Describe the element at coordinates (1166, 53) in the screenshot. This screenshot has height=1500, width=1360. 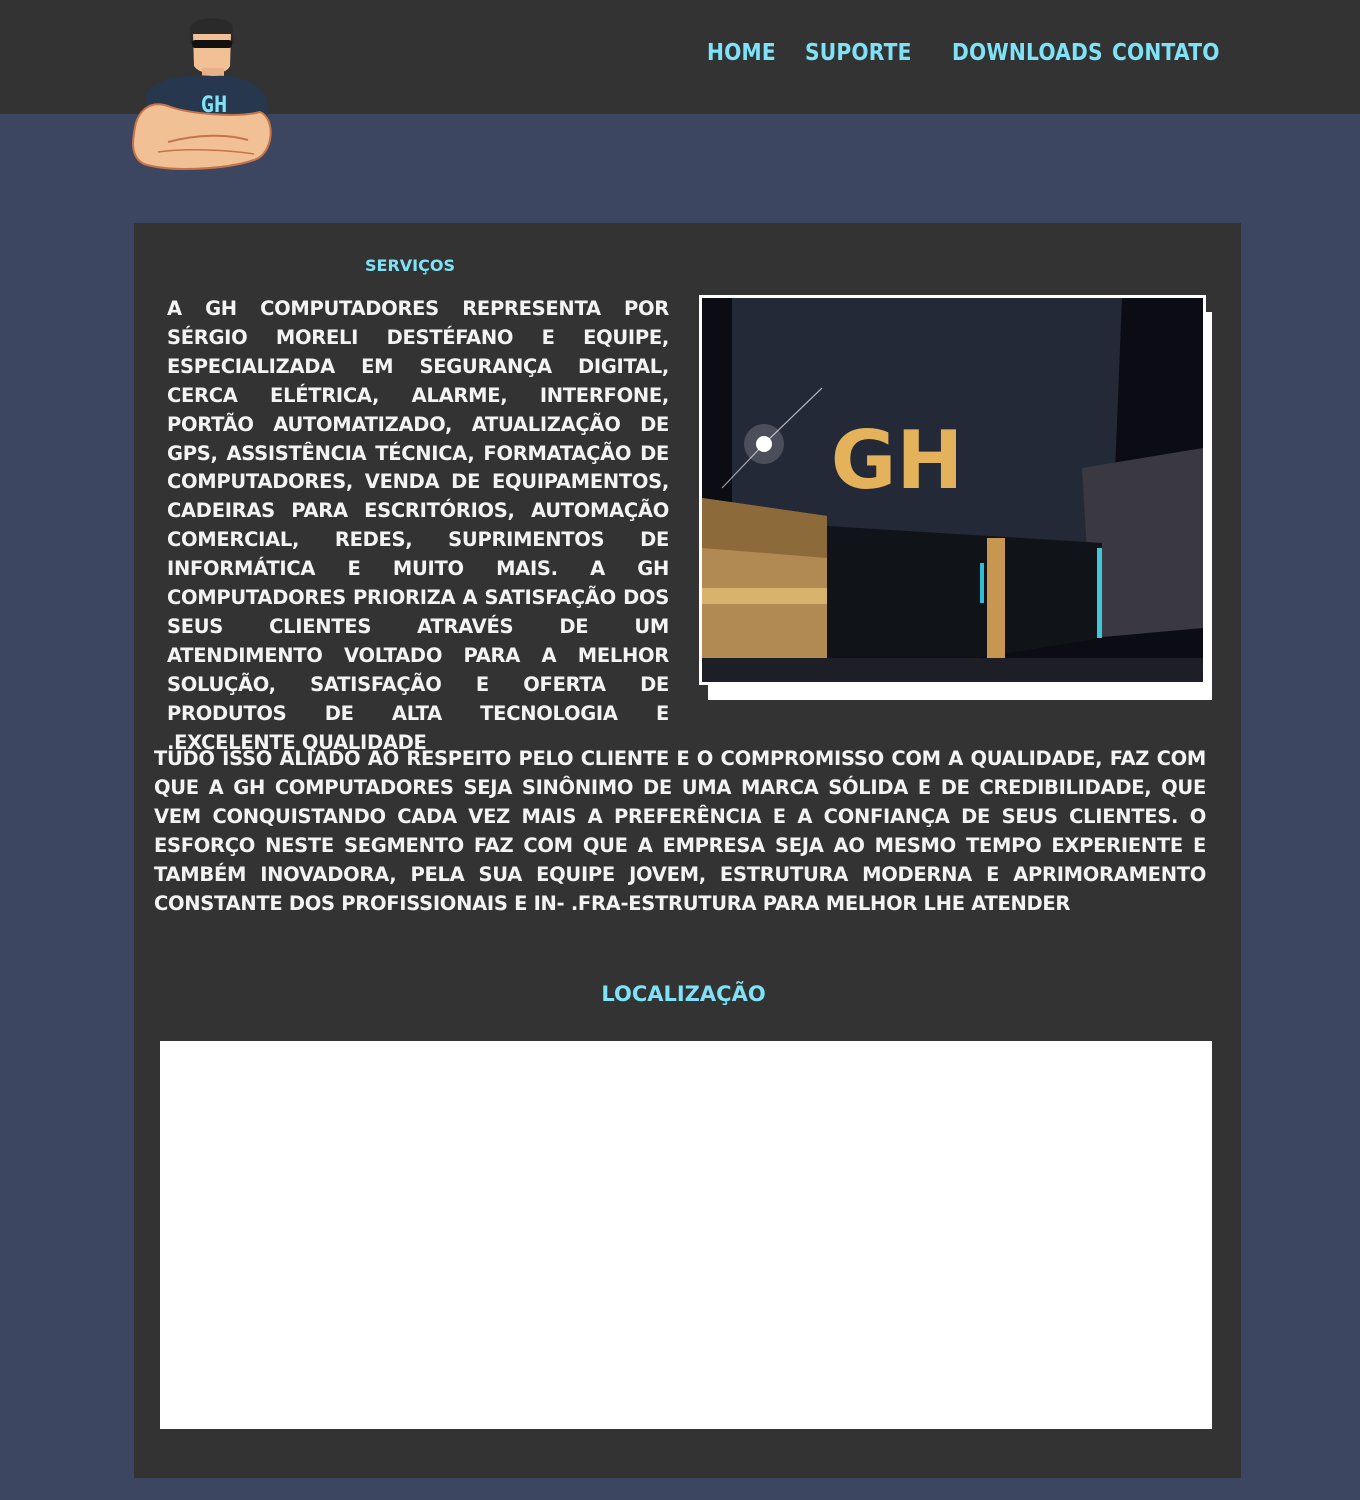
I see `nav-contato-link: CONTATO` at that location.